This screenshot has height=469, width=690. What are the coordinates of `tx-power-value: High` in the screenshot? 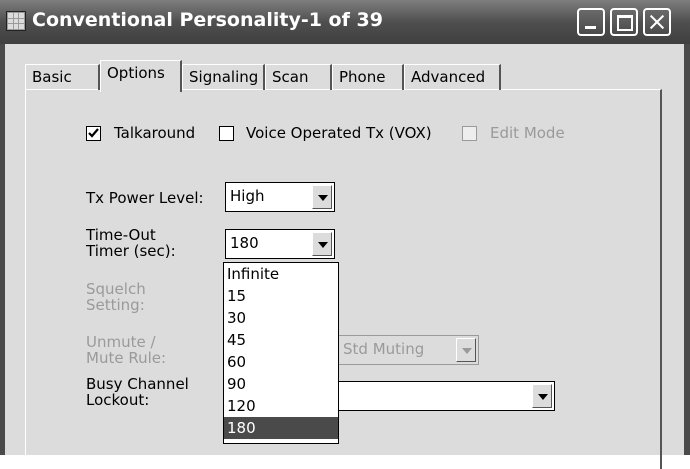 It's located at (247, 196).